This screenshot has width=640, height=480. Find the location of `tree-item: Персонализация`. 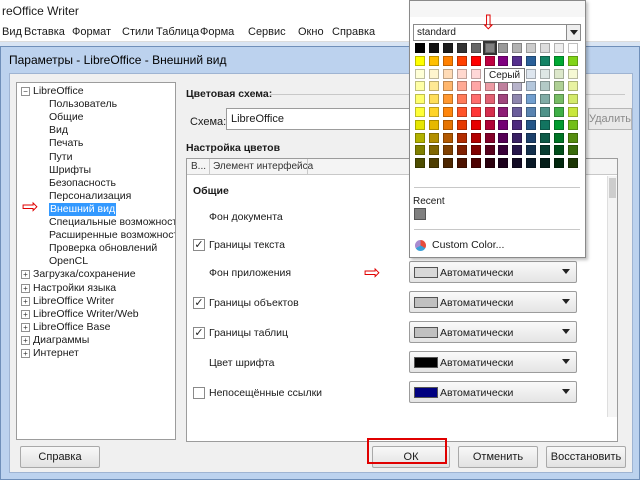

tree-item: Персонализация is located at coordinates (96, 196).